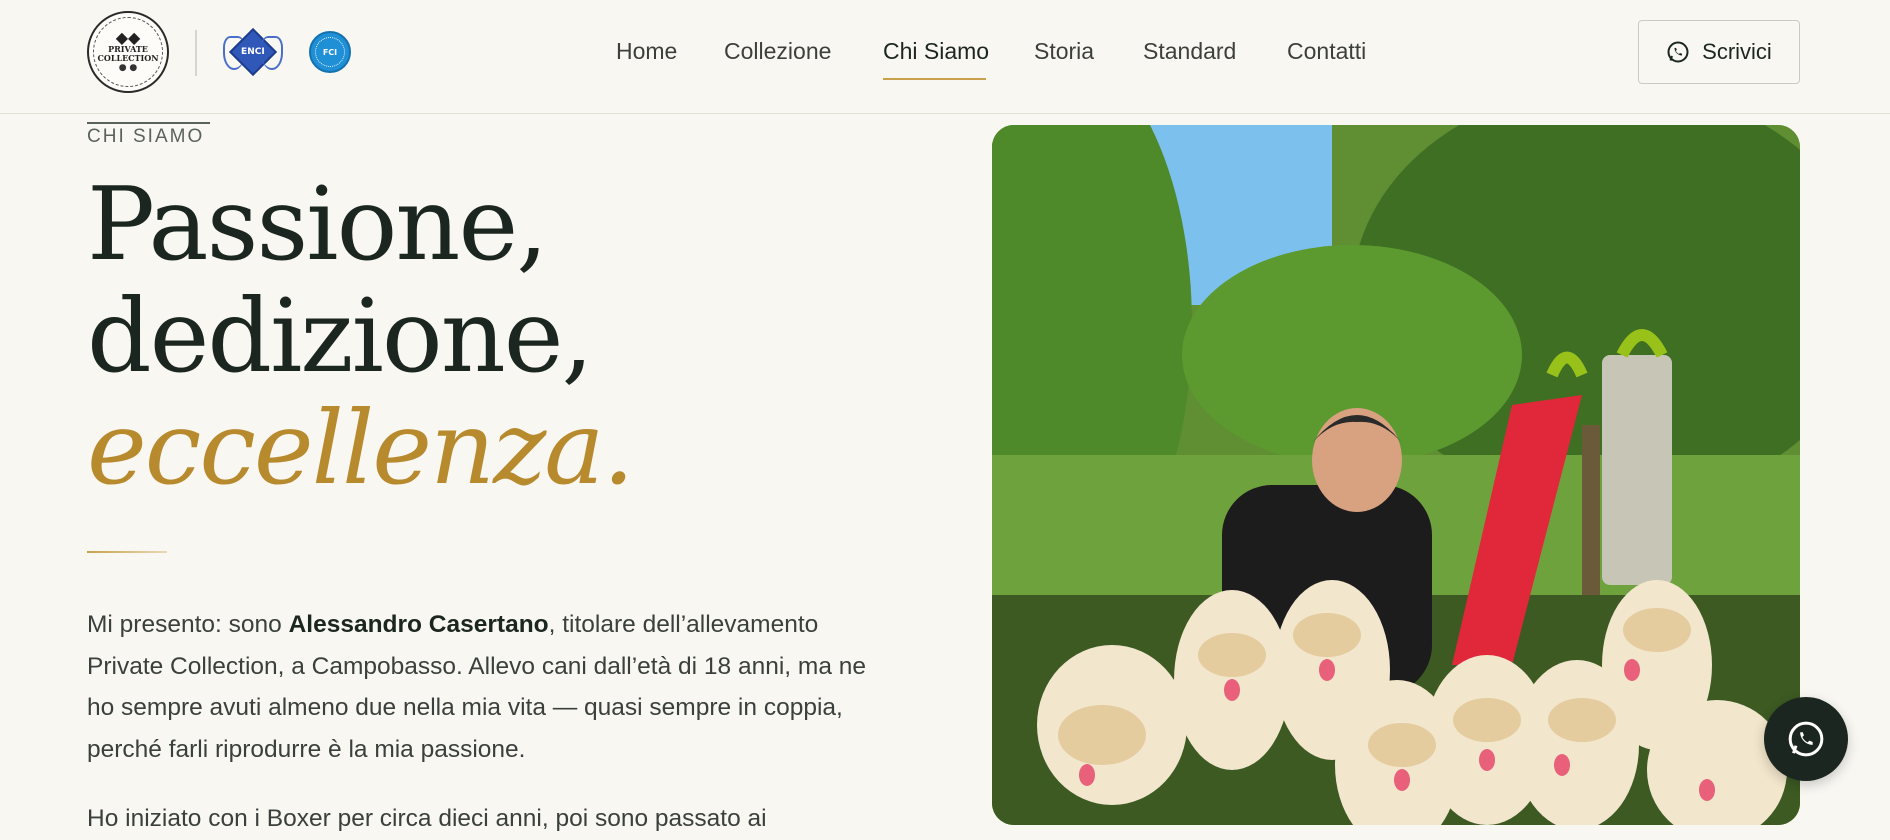 This screenshot has width=1890, height=840. Describe the element at coordinates (148, 123) in the screenshot. I see `eyebrow-rule` at that location.